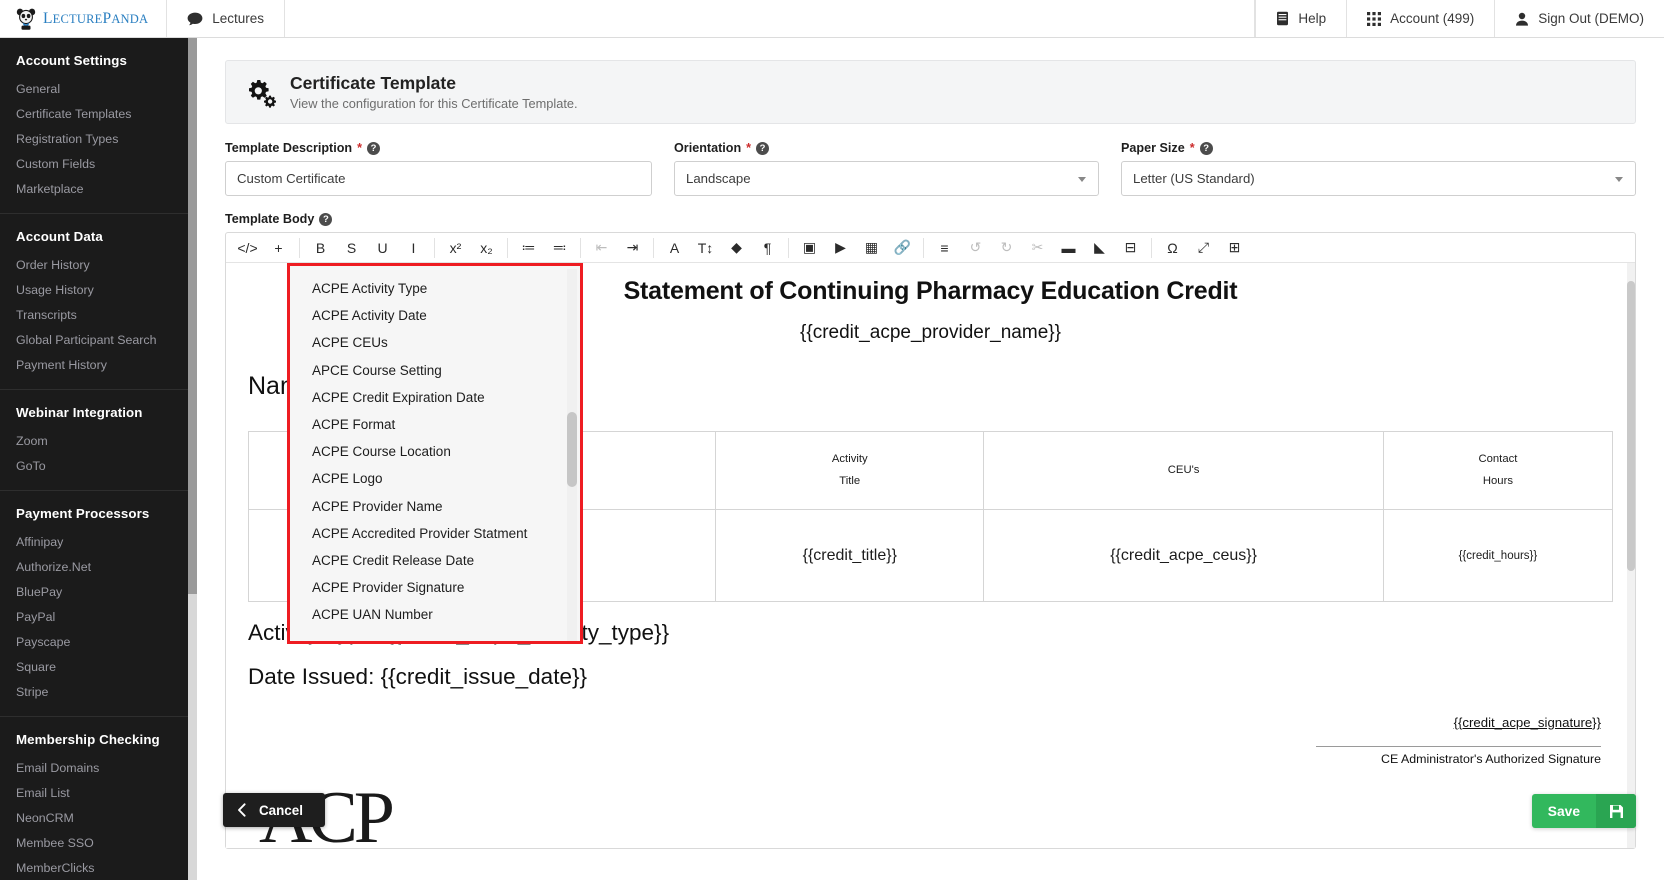 The width and height of the screenshot is (1664, 880). Describe the element at coordinates (1006, 248) in the screenshot. I see `redo-icon: ↻` at that location.